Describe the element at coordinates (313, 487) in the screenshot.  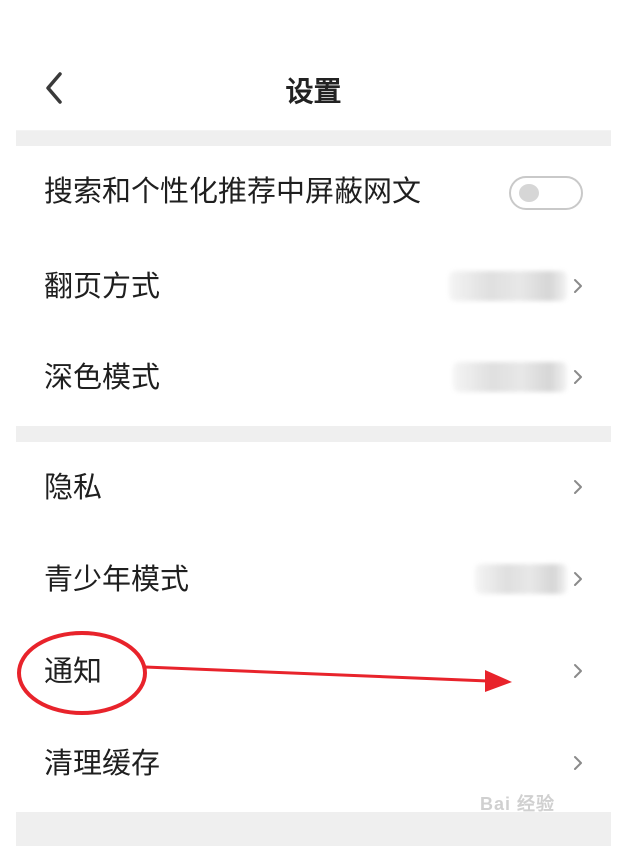
I see `setting-row-privacy: 隐私` at that location.